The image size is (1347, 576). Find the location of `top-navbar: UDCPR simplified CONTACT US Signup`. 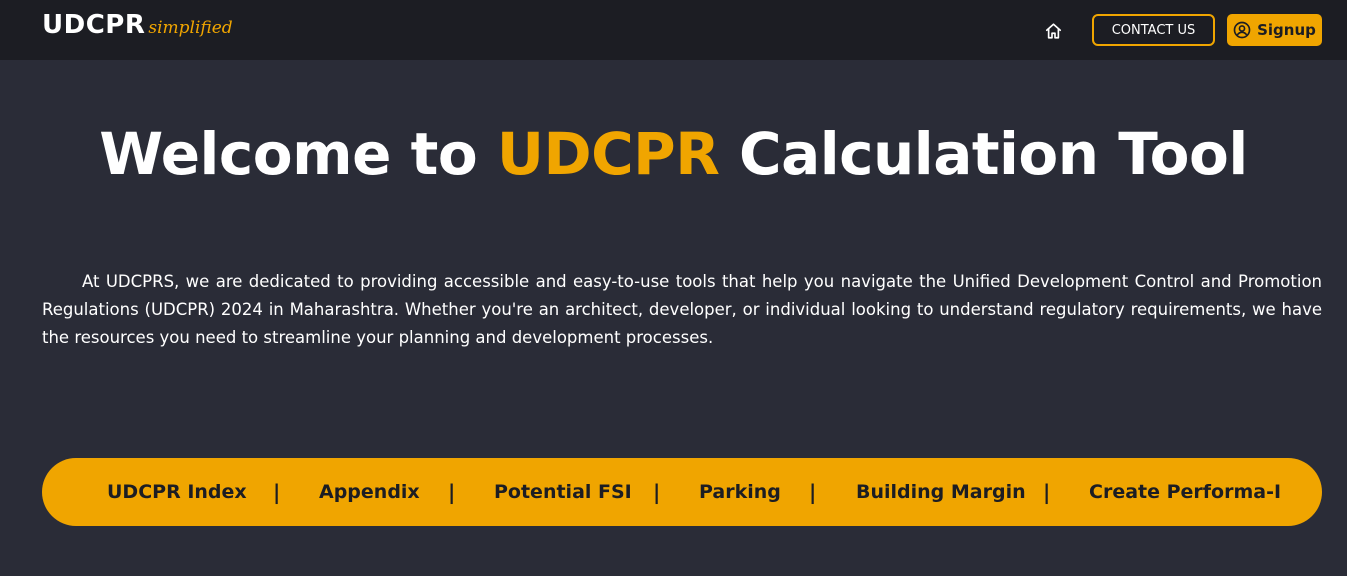

top-navbar: UDCPR simplified CONTACT US Signup is located at coordinates (673, 30).